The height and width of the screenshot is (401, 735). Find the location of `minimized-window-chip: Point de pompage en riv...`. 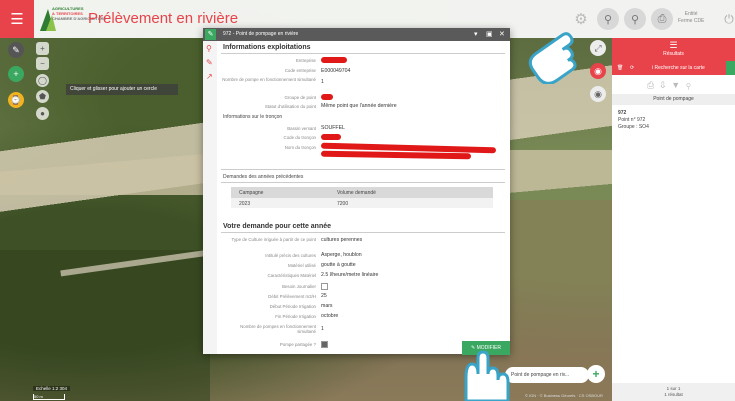

minimized-window-chip: Point de pompage en riv... is located at coordinates (547, 375).